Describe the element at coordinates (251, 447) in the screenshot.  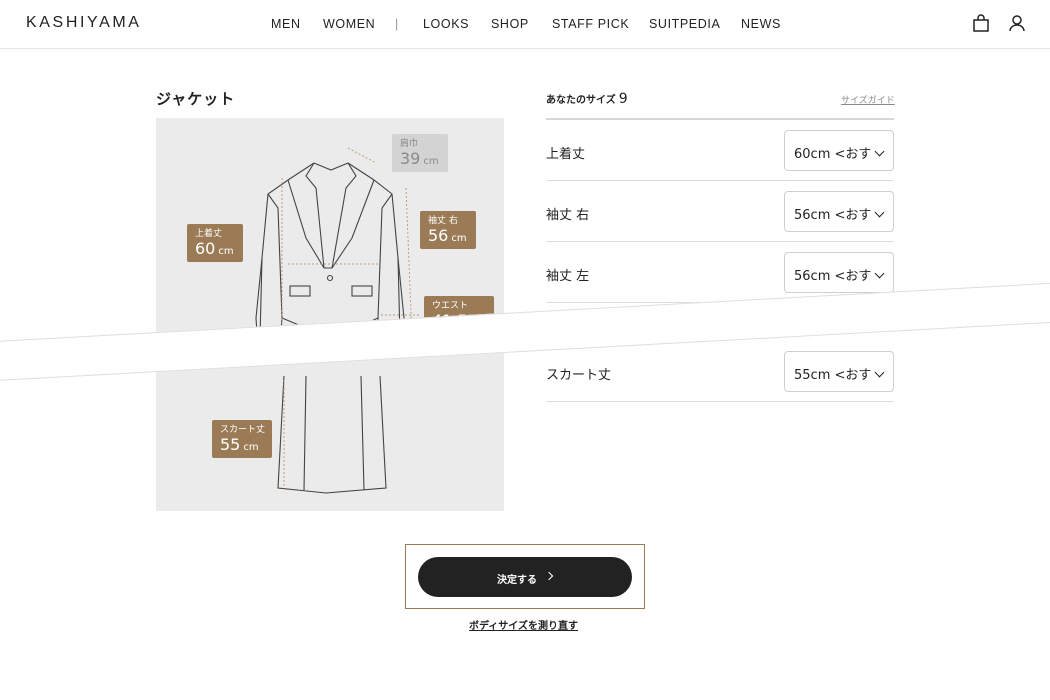
I see `skirt-length-unit: cm` at that location.